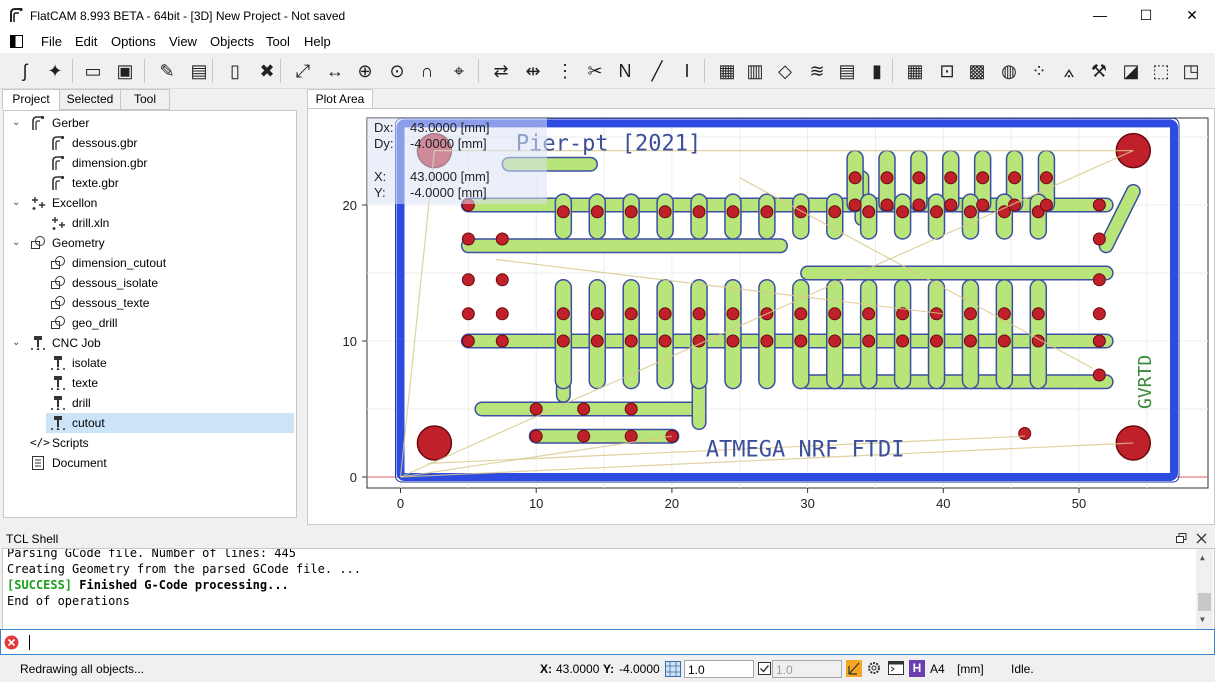  I want to click on new-document-icon: ▯, so click(235, 71).